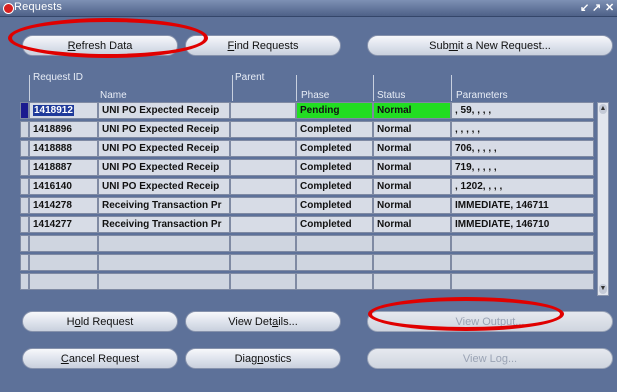 The width and height of the screenshot is (617, 392). What do you see at coordinates (603, 289) in the screenshot?
I see `scroll-down-icon: ▼` at bounding box center [603, 289].